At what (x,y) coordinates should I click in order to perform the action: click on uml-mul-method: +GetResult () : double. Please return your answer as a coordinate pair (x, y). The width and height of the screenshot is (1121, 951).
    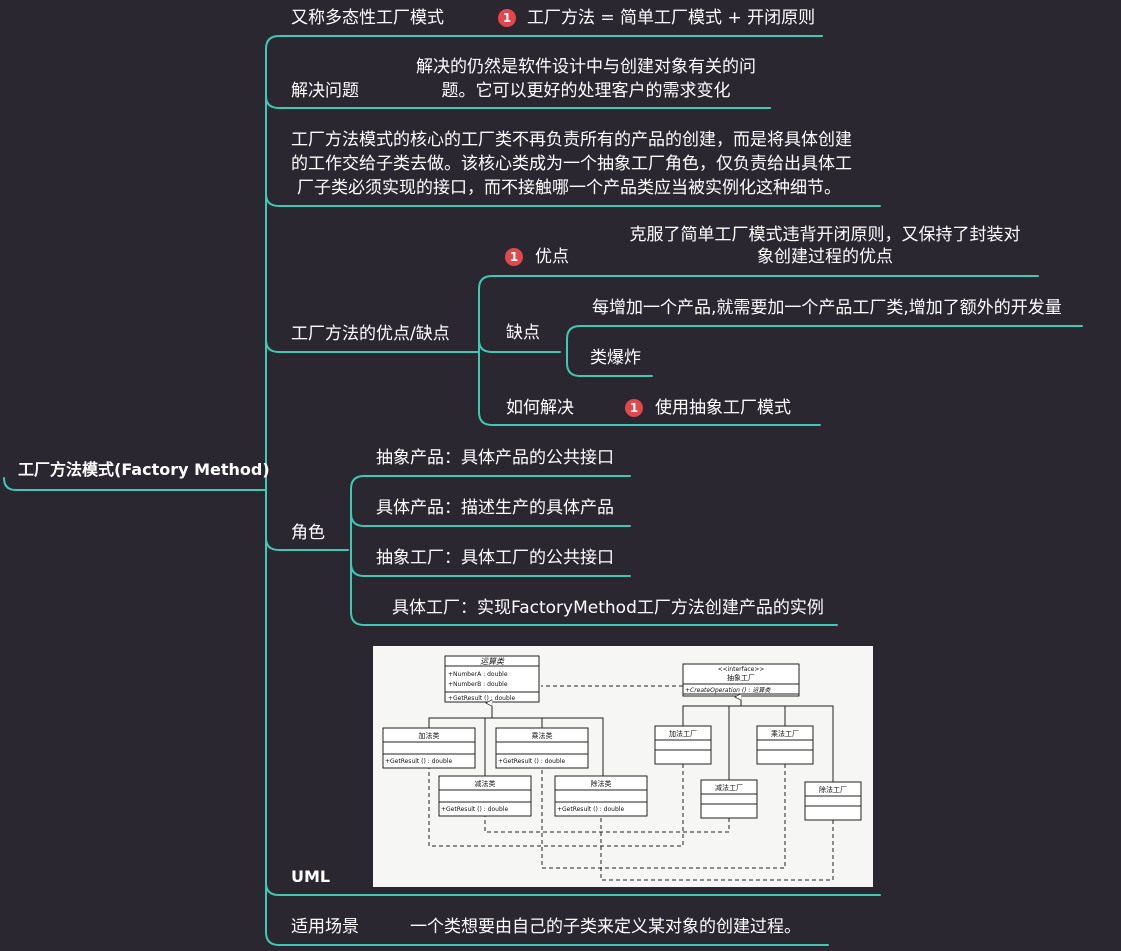
    Looking at the image, I should click on (531, 761).